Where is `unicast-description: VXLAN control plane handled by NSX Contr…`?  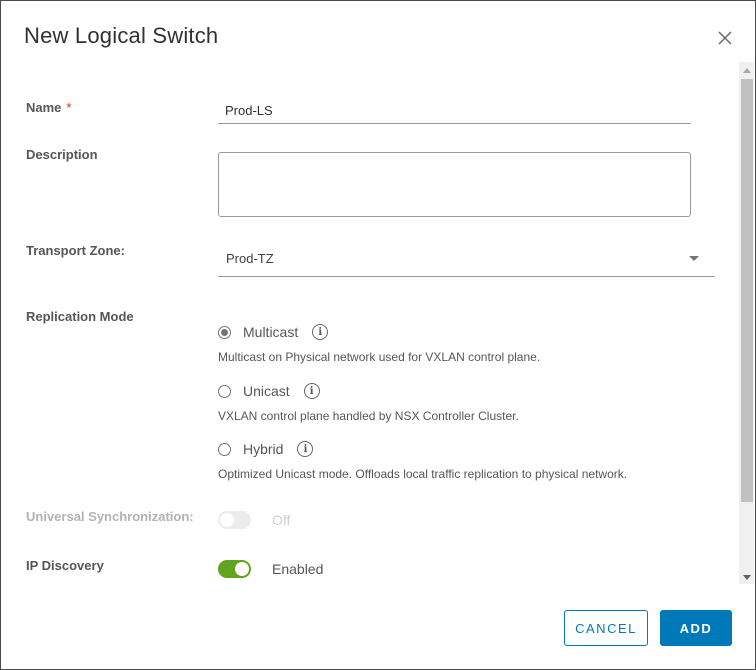
unicast-description: VXLAN control plane handled by NSX Contr… is located at coordinates (368, 416).